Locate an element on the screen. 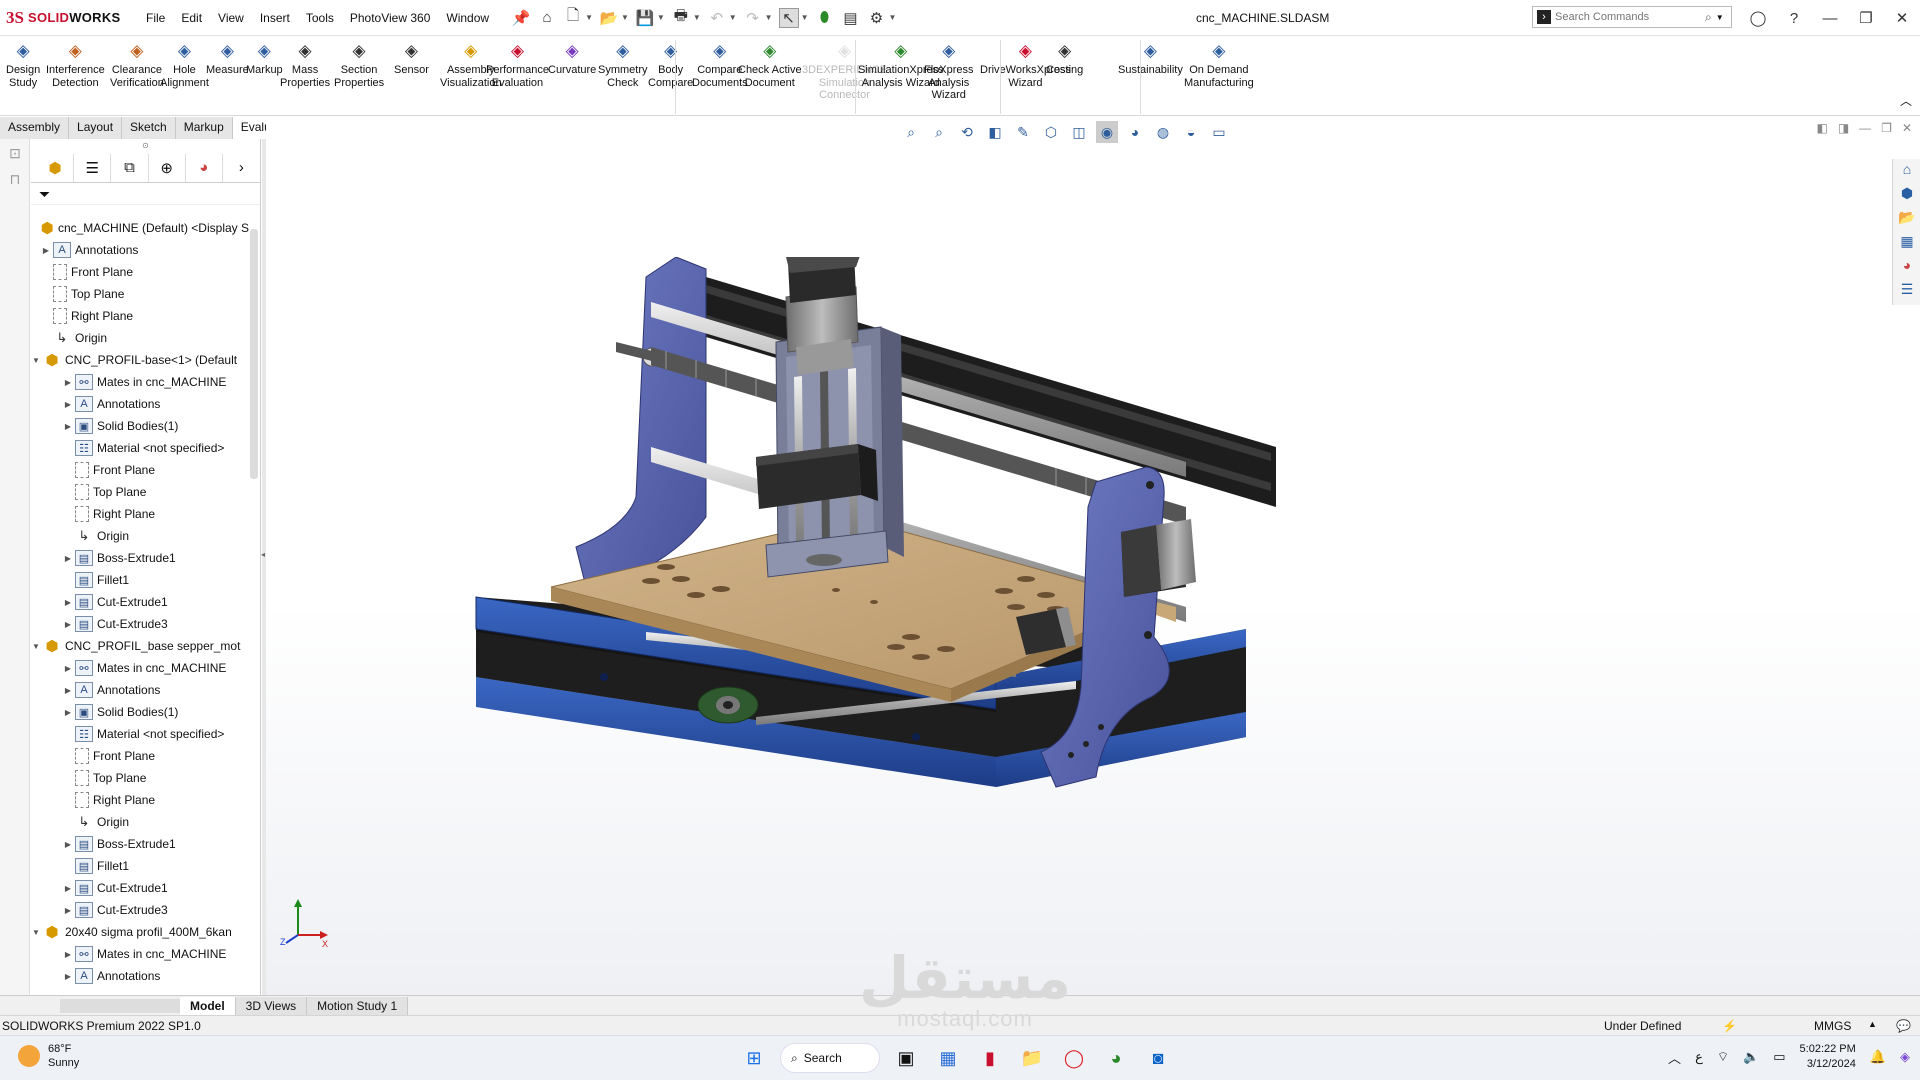 The width and height of the screenshot is (1920, 1080). tab-assembly: Assembly is located at coordinates (35, 128).